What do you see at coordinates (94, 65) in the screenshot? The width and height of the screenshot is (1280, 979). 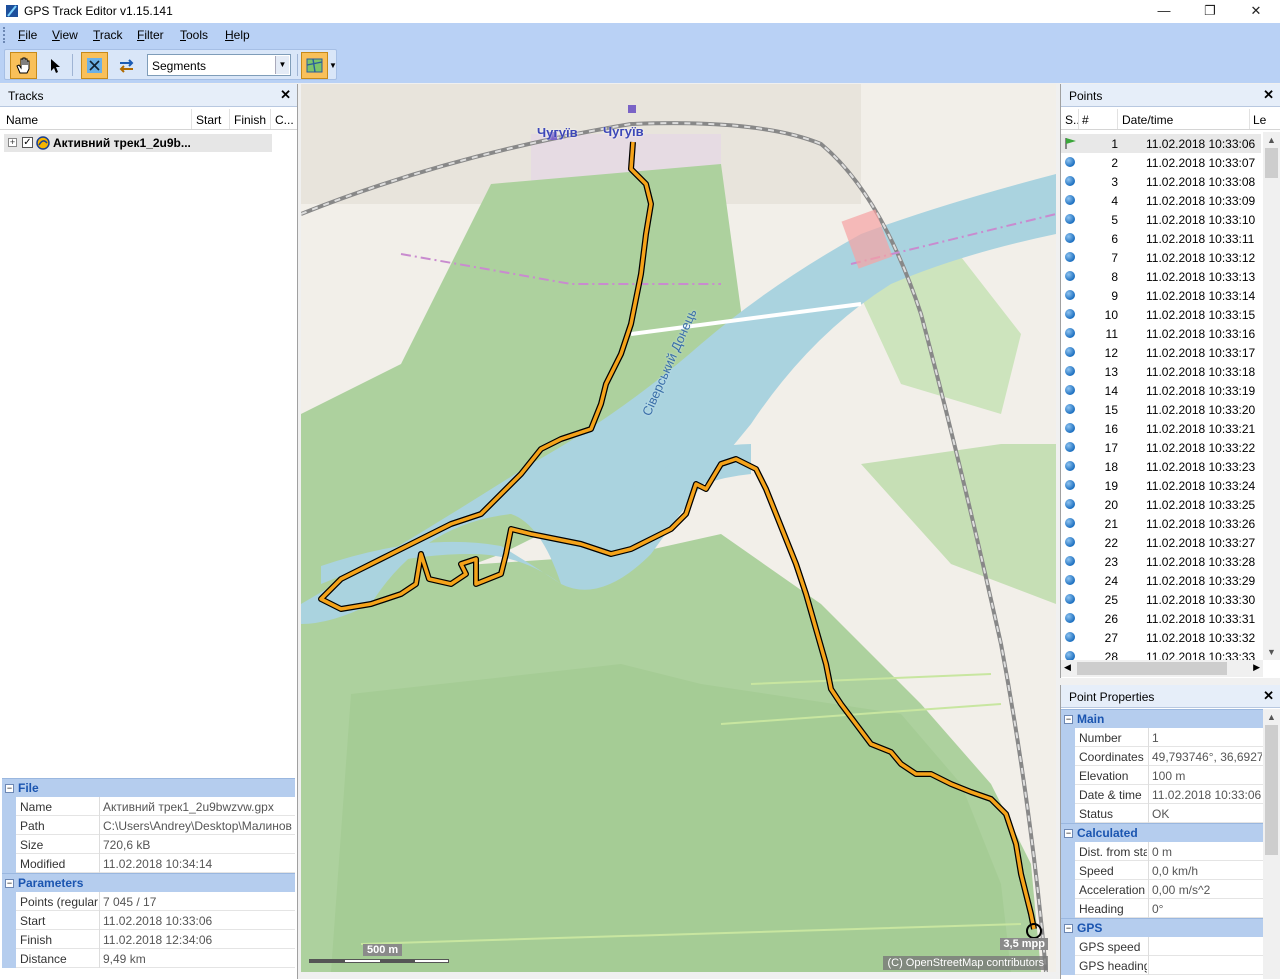 I see `delete-point-button` at bounding box center [94, 65].